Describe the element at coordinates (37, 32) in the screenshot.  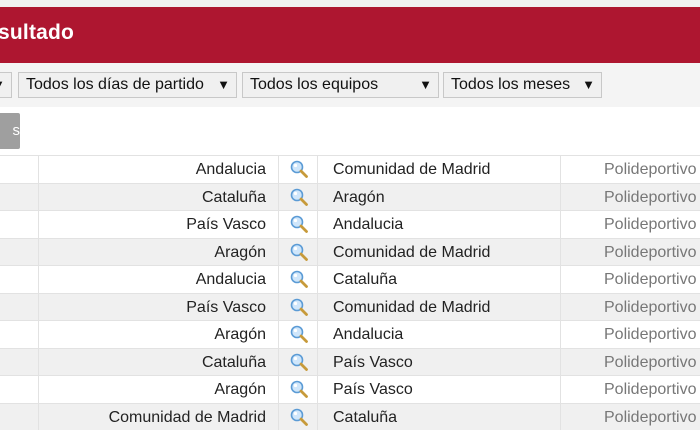
I see `page-title: sultado` at that location.